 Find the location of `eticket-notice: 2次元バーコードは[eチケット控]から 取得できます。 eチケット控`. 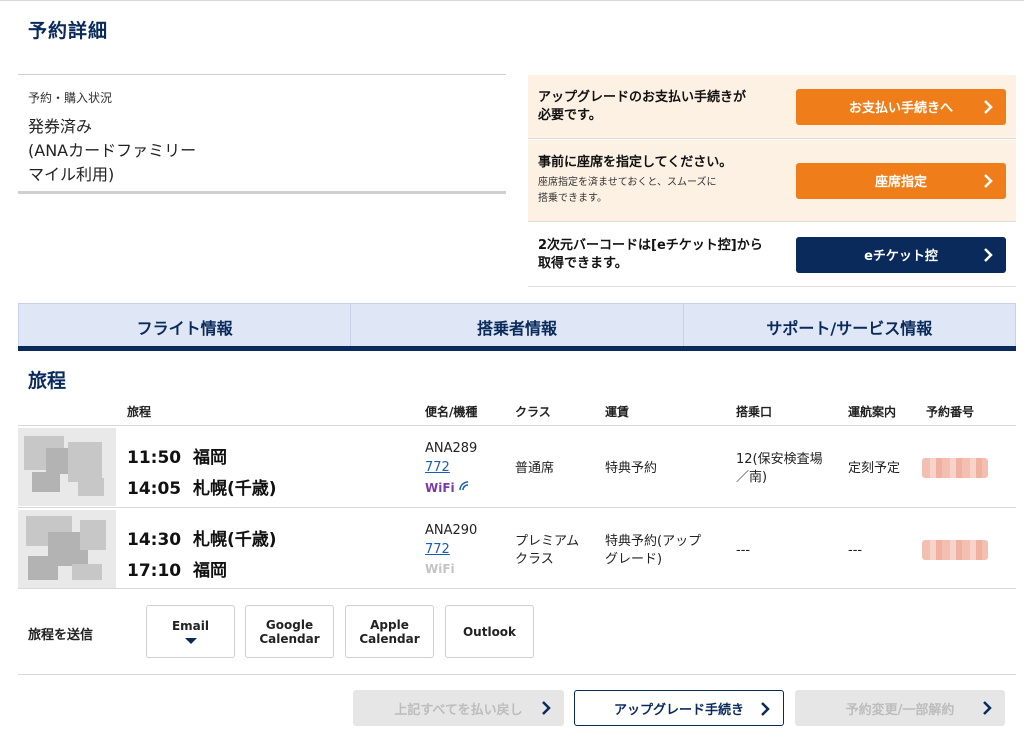

eticket-notice: 2次元バーコードは[eチケット控]から 取得できます。 eチケット控 is located at coordinates (772, 255).